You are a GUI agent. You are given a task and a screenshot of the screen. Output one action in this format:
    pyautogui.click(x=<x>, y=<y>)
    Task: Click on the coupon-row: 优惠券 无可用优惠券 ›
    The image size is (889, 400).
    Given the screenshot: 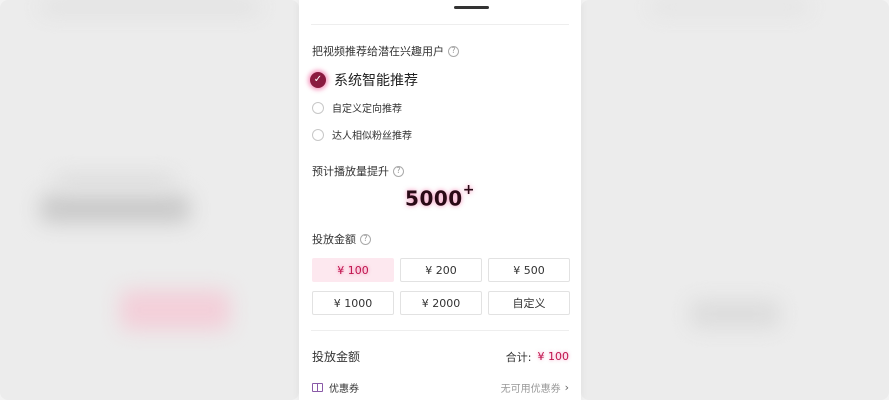 What is the action you would take?
    pyautogui.click(x=440, y=387)
    